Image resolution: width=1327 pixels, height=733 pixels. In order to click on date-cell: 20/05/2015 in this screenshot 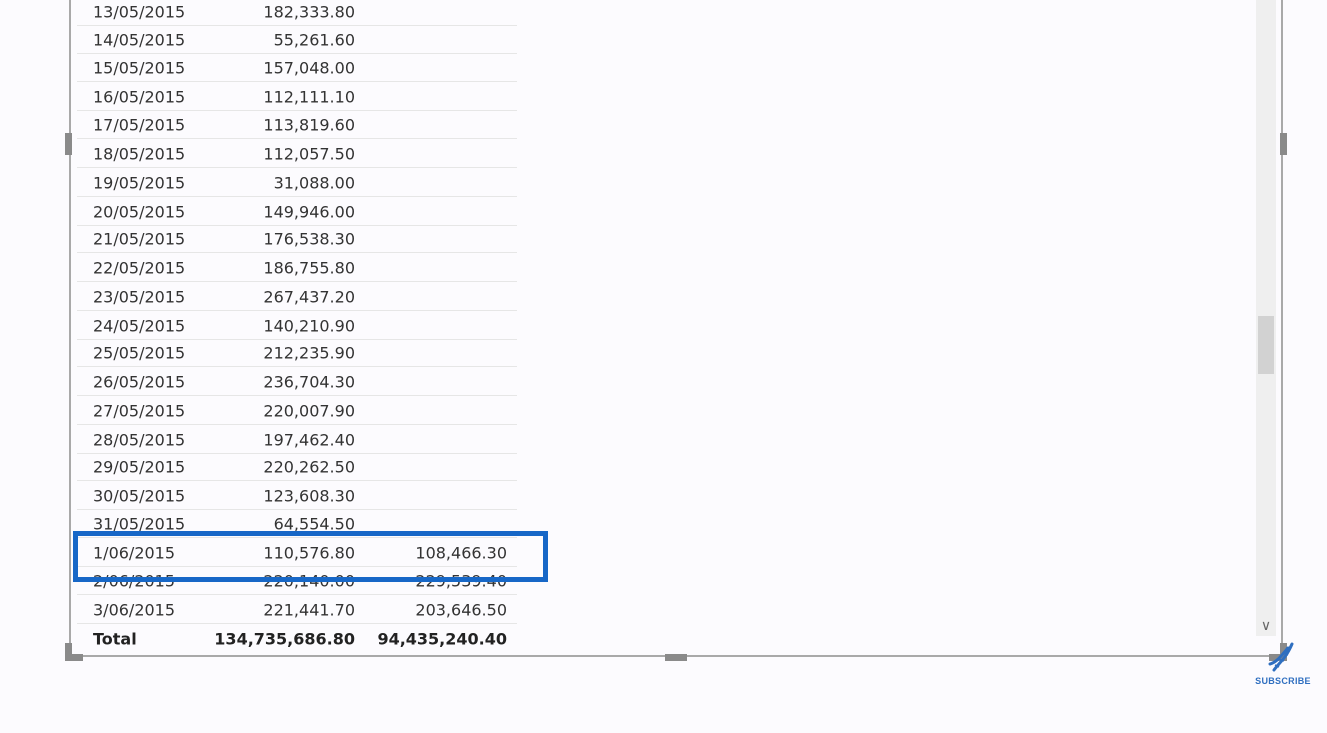, I will do `click(139, 211)`.